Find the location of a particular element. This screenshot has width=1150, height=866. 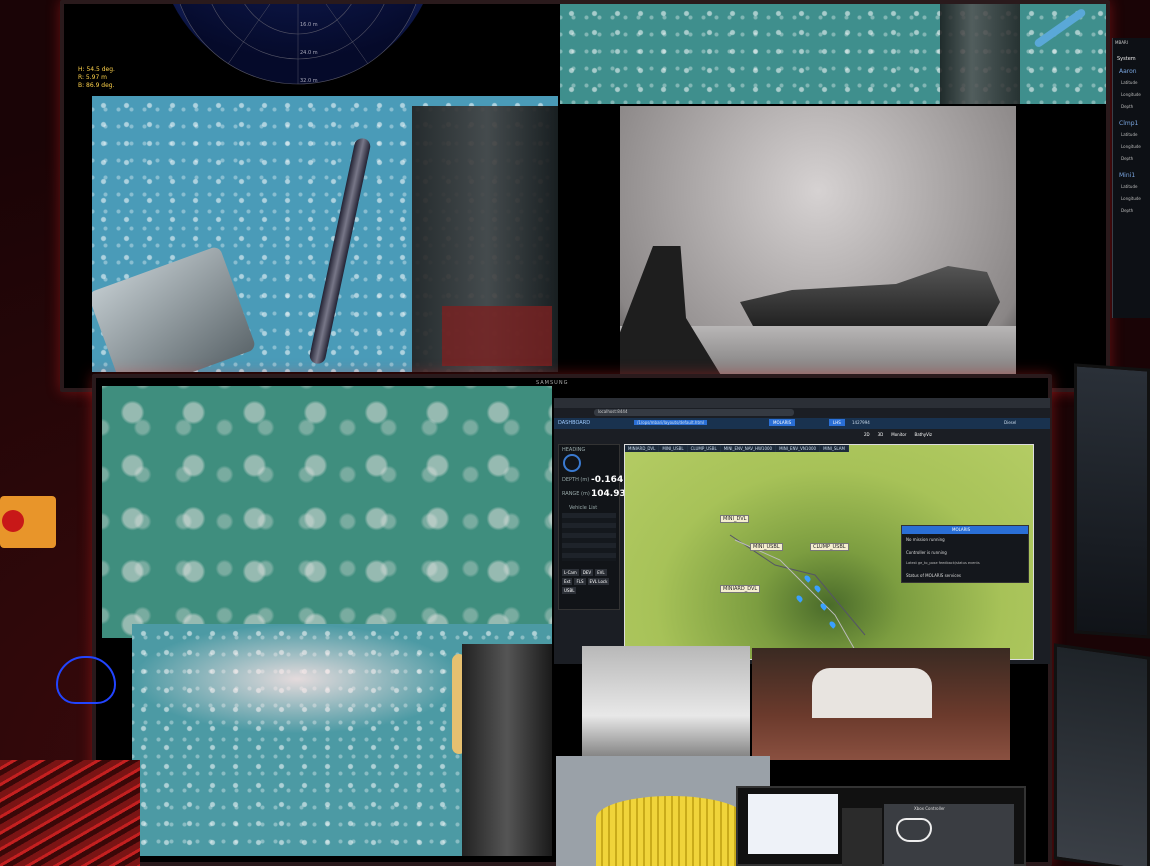

tent is located at coordinates (872, 693).